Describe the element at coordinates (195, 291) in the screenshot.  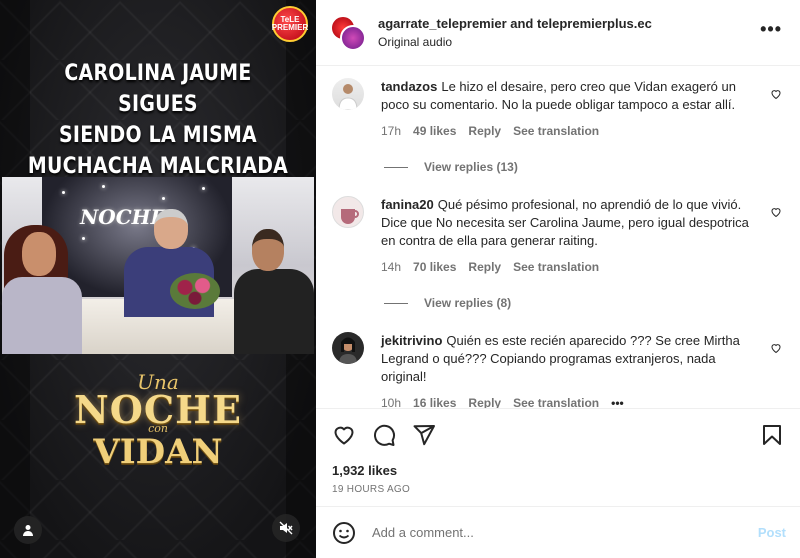
I see `flower-centerpiece` at that location.